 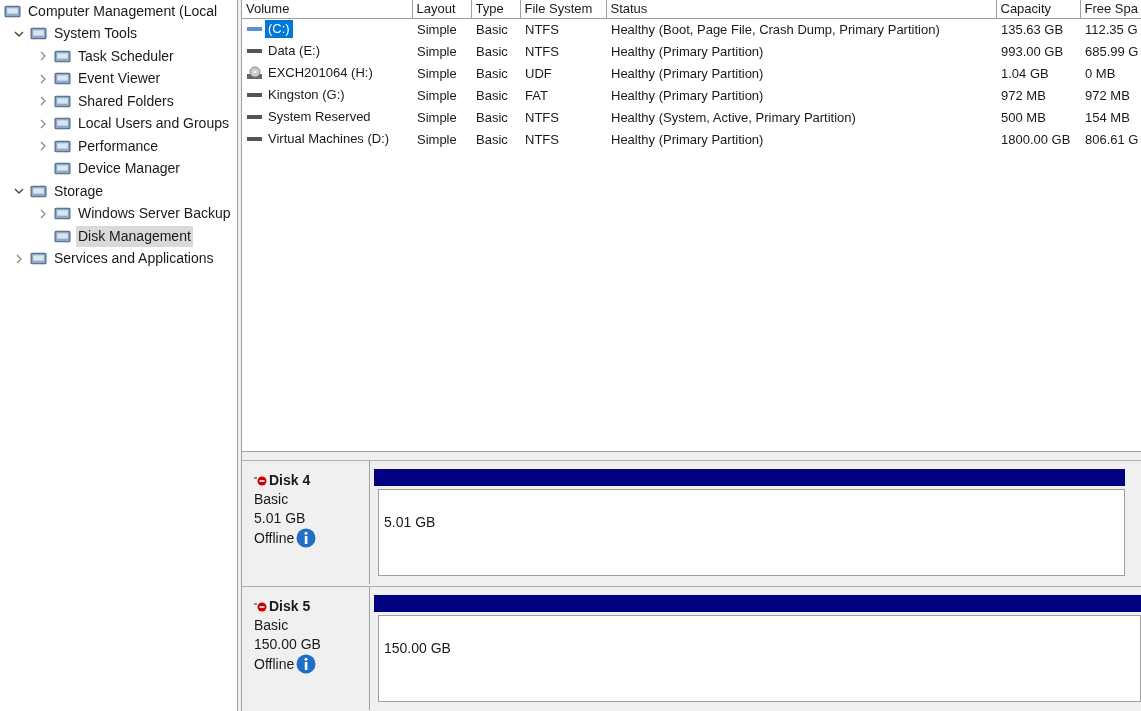 I want to click on table-cell: (C:), so click(x=279, y=29).